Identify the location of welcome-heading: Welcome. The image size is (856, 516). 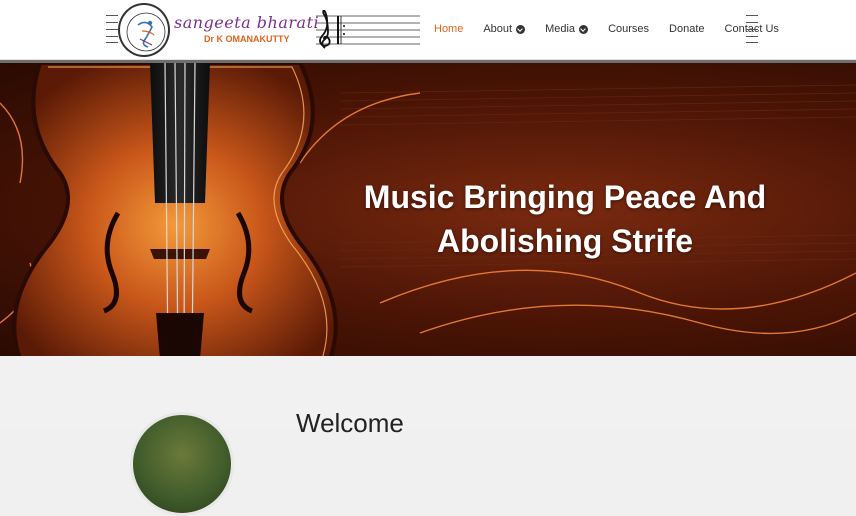
(350, 423).